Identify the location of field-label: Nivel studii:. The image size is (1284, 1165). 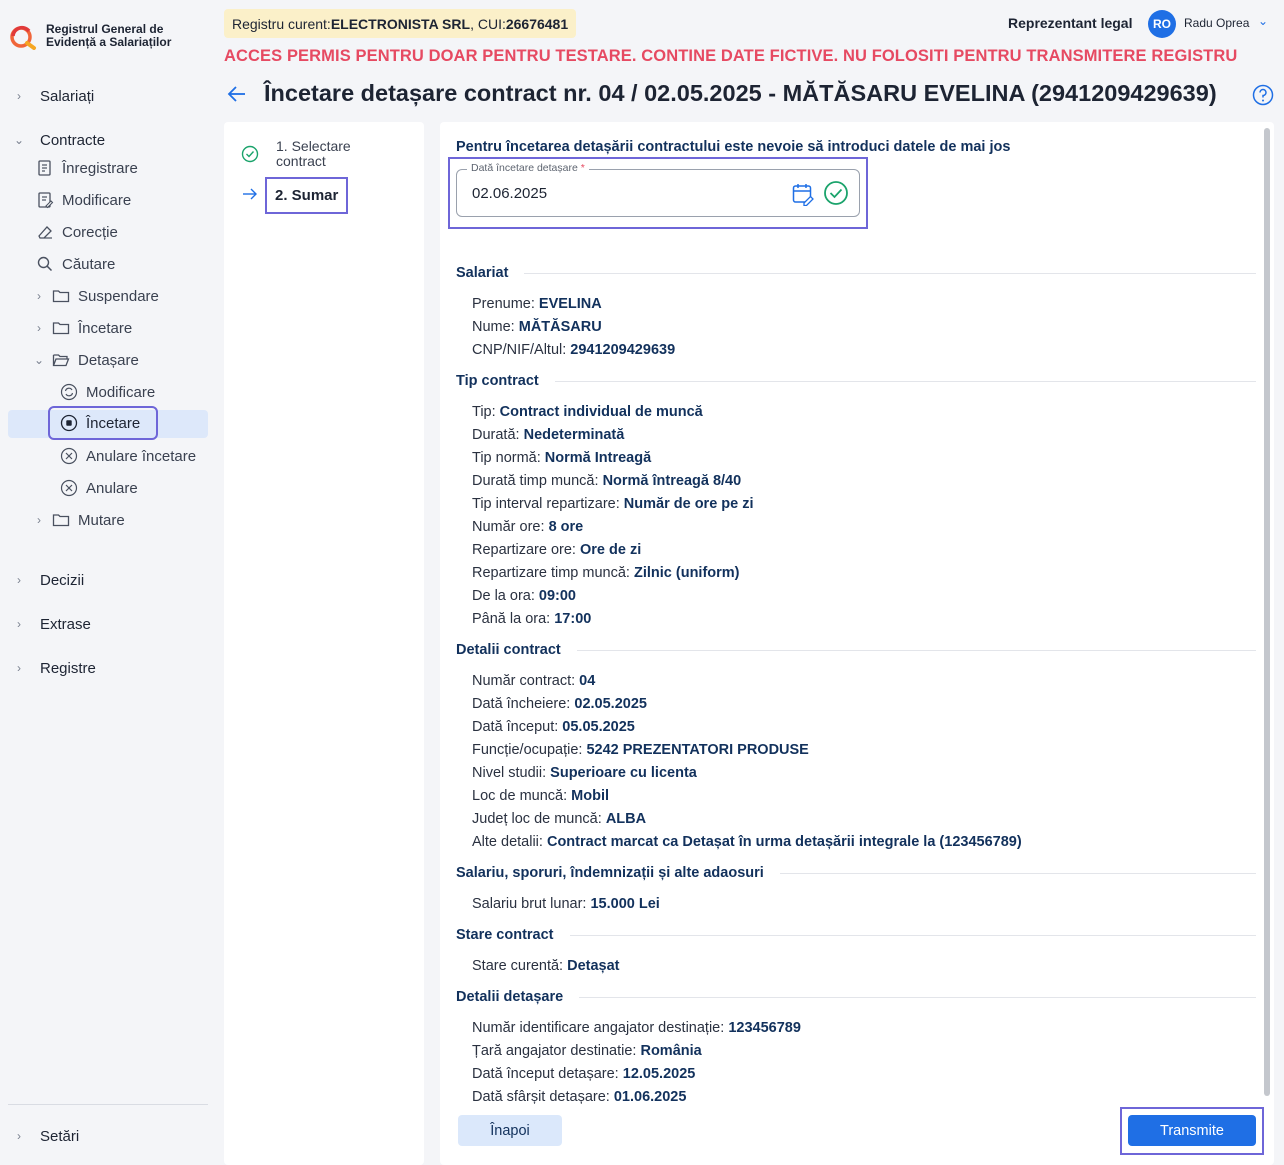
(511, 773).